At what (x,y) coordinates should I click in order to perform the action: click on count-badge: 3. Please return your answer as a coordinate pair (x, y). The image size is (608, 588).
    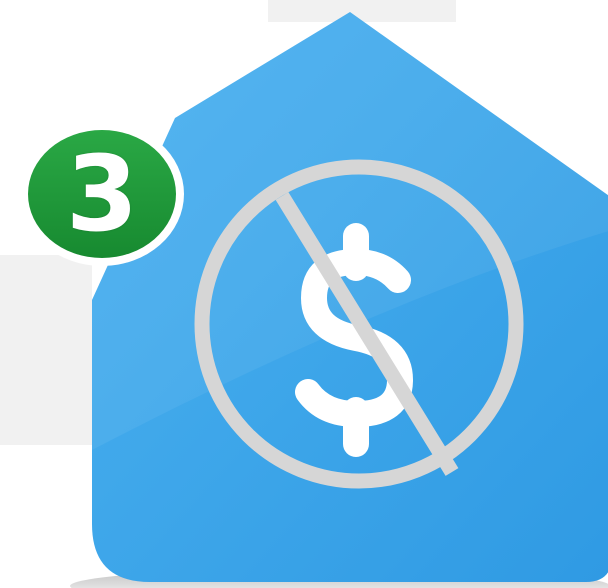
    Looking at the image, I should click on (102, 194).